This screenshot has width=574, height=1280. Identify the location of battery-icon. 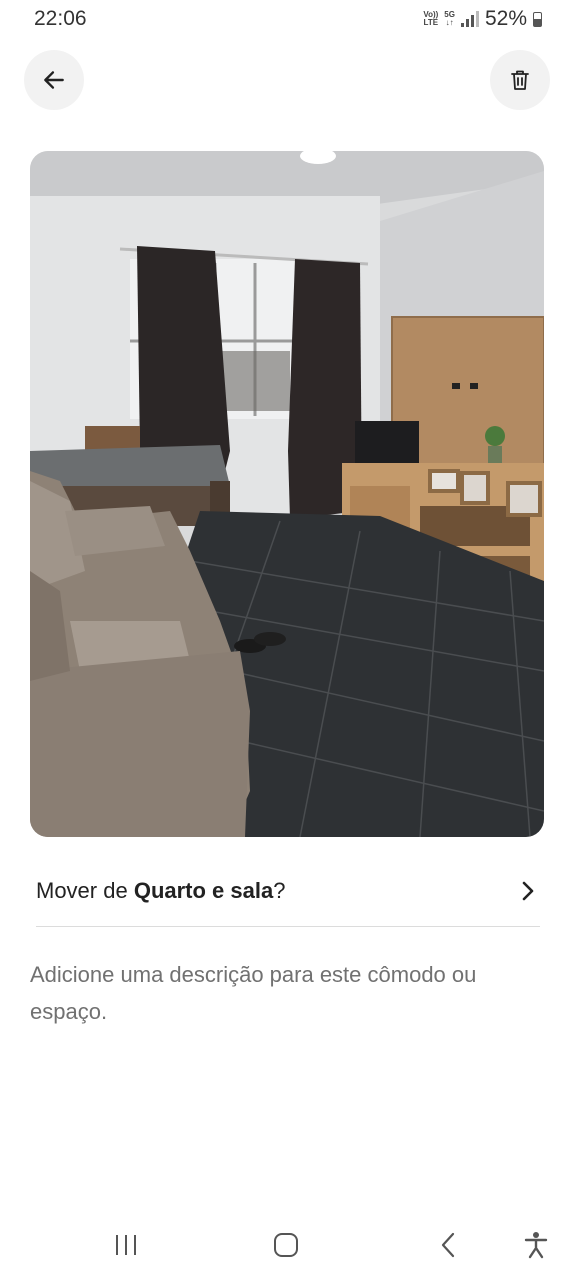
(537, 19).